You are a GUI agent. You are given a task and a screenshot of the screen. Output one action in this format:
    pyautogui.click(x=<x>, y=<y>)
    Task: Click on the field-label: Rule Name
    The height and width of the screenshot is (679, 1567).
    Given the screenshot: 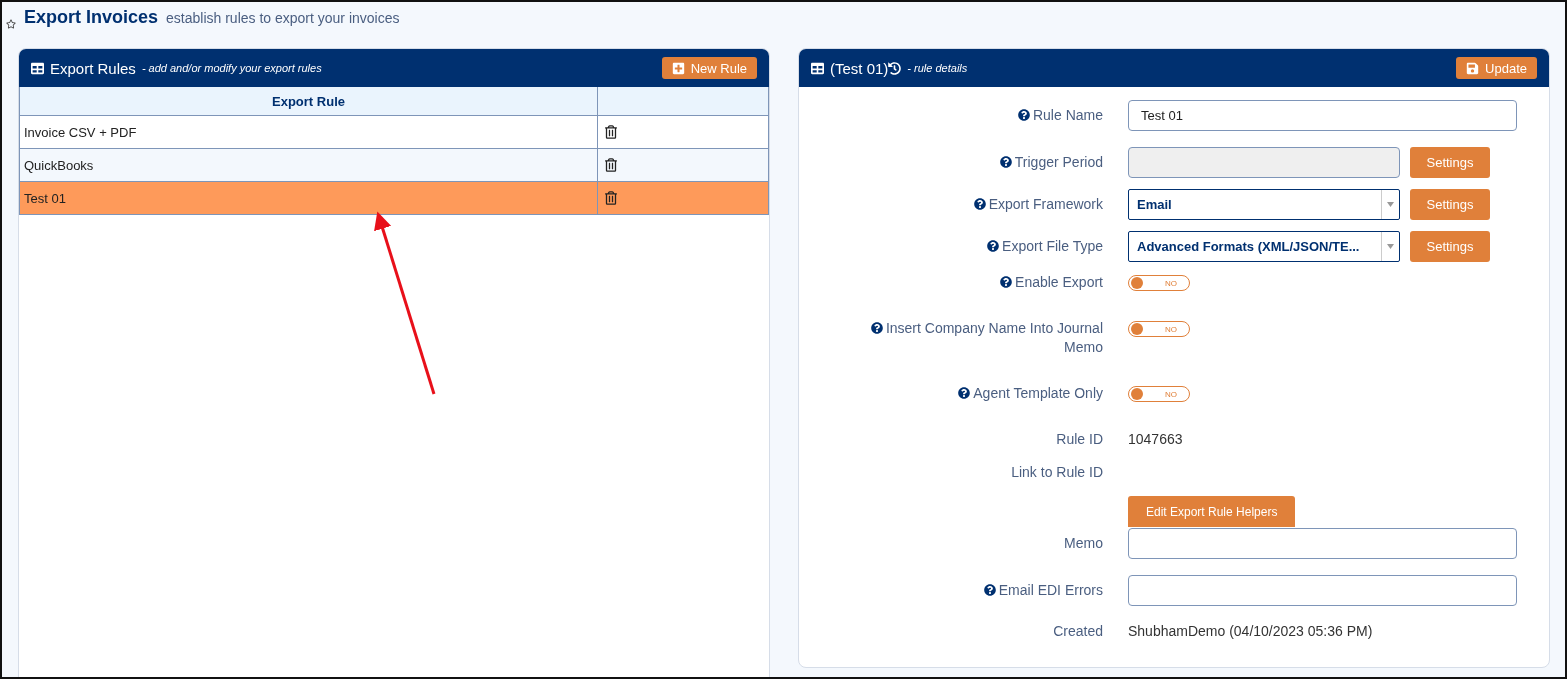 What is the action you would take?
    pyautogui.click(x=1060, y=112)
    